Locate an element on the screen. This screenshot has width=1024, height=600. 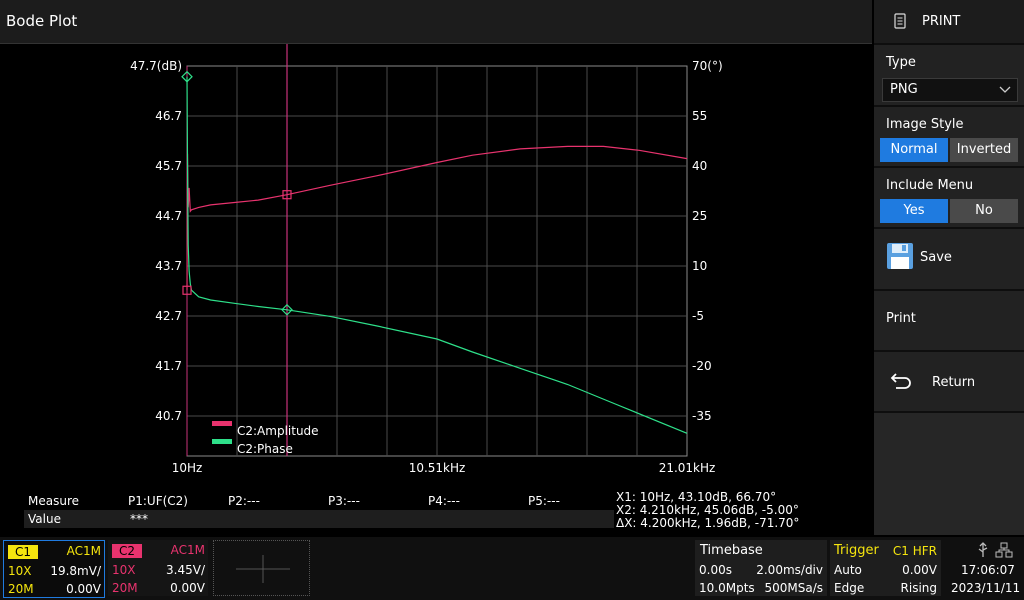
legend-label: C2:Phase is located at coordinates (265, 449).